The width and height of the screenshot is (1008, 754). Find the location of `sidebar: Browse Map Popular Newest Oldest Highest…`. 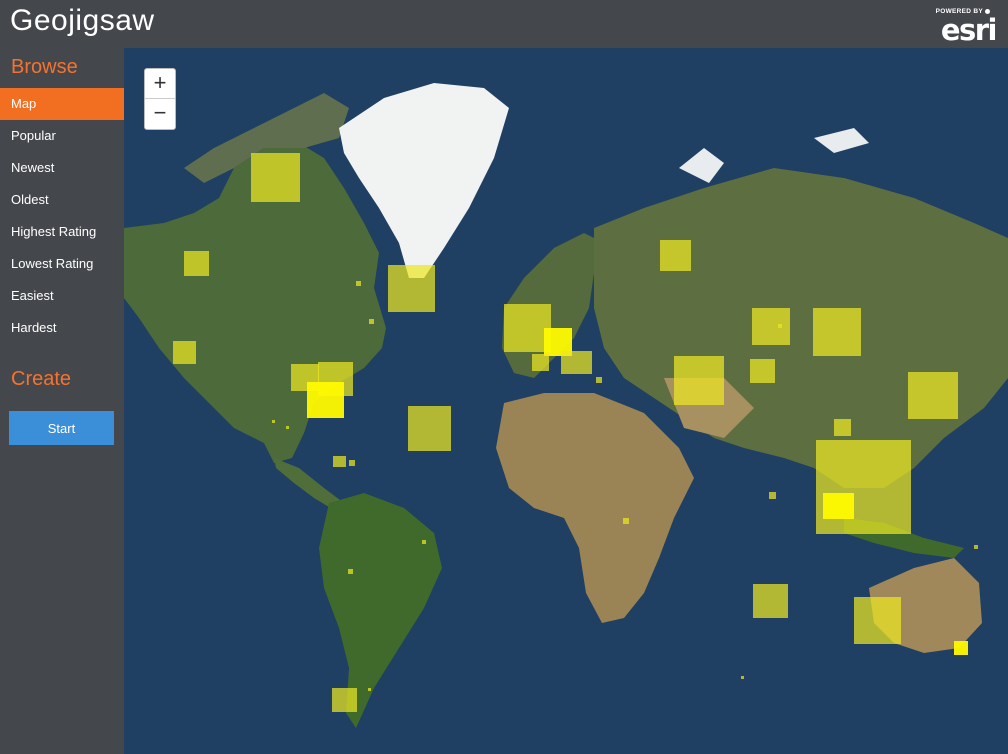

sidebar: Browse Map Popular Newest Oldest Highest… is located at coordinates (62, 401).